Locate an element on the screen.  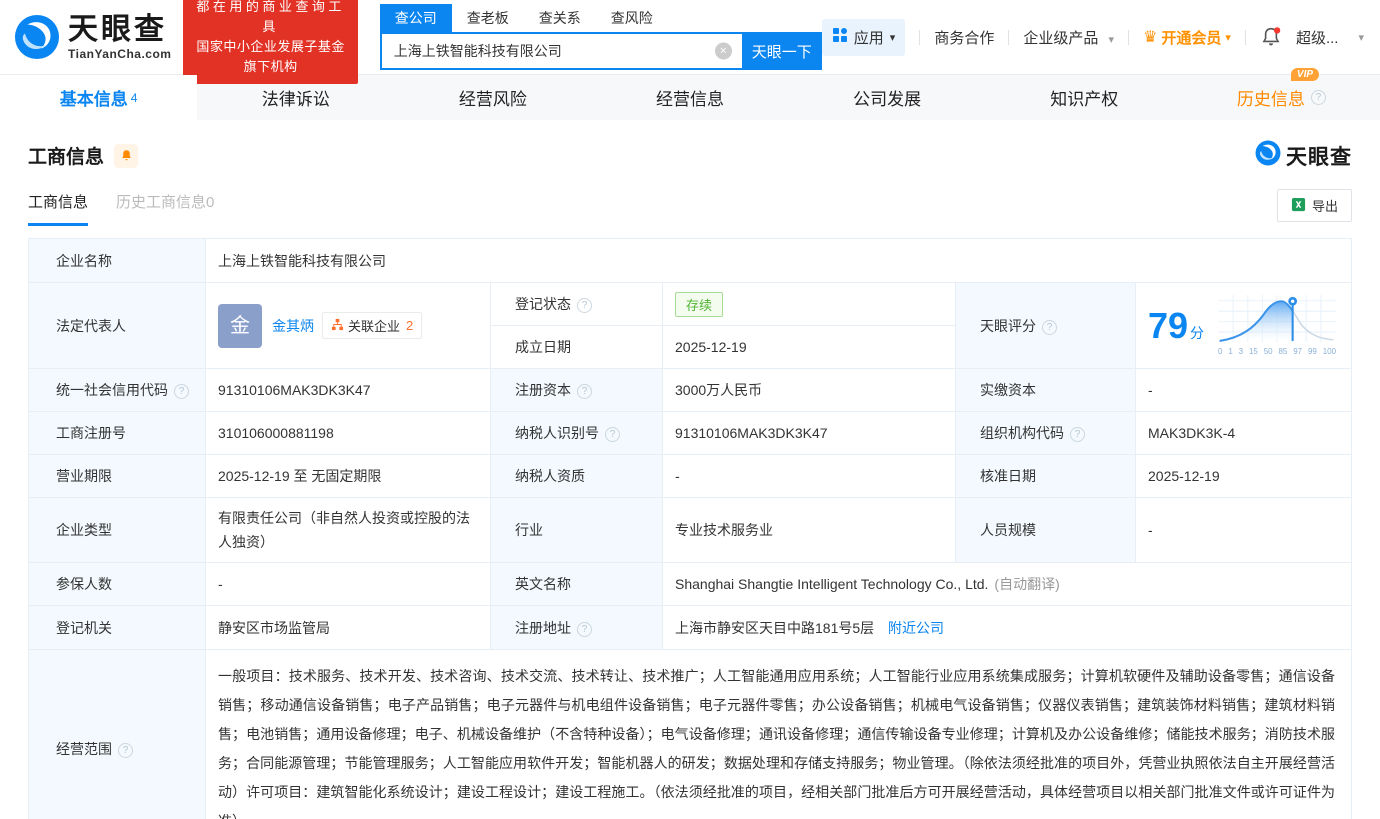
field-label: 经营范围? is located at coordinates (117, 734).